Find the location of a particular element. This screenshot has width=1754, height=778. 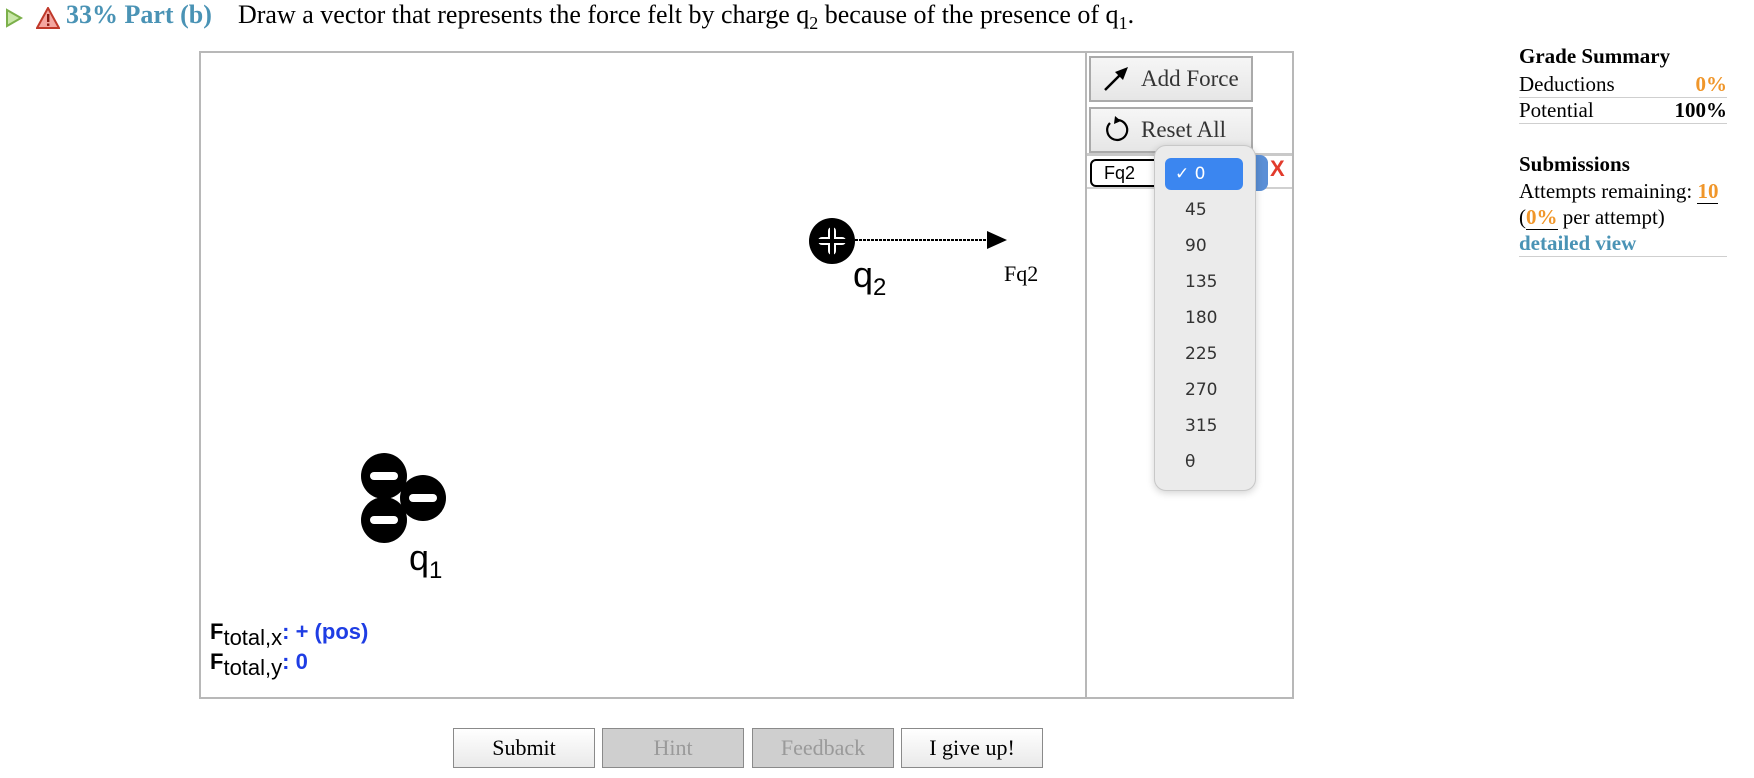

arrow-icon is located at coordinates (1116, 79).